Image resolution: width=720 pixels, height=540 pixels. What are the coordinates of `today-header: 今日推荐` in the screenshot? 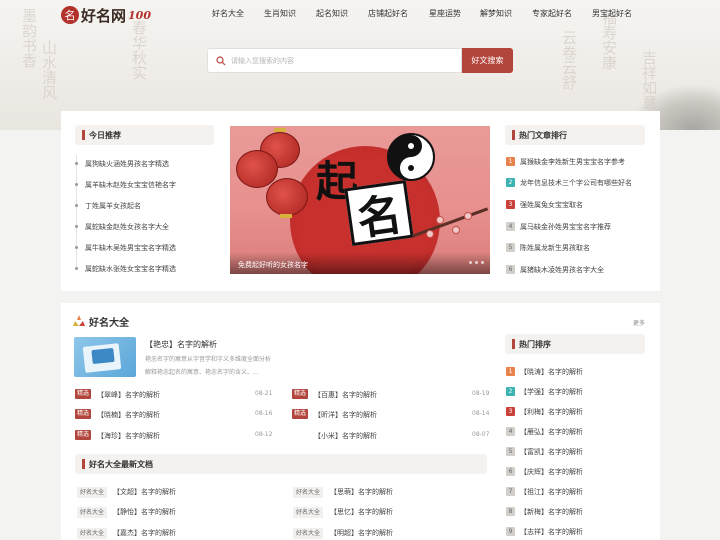 It's located at (144, 135).